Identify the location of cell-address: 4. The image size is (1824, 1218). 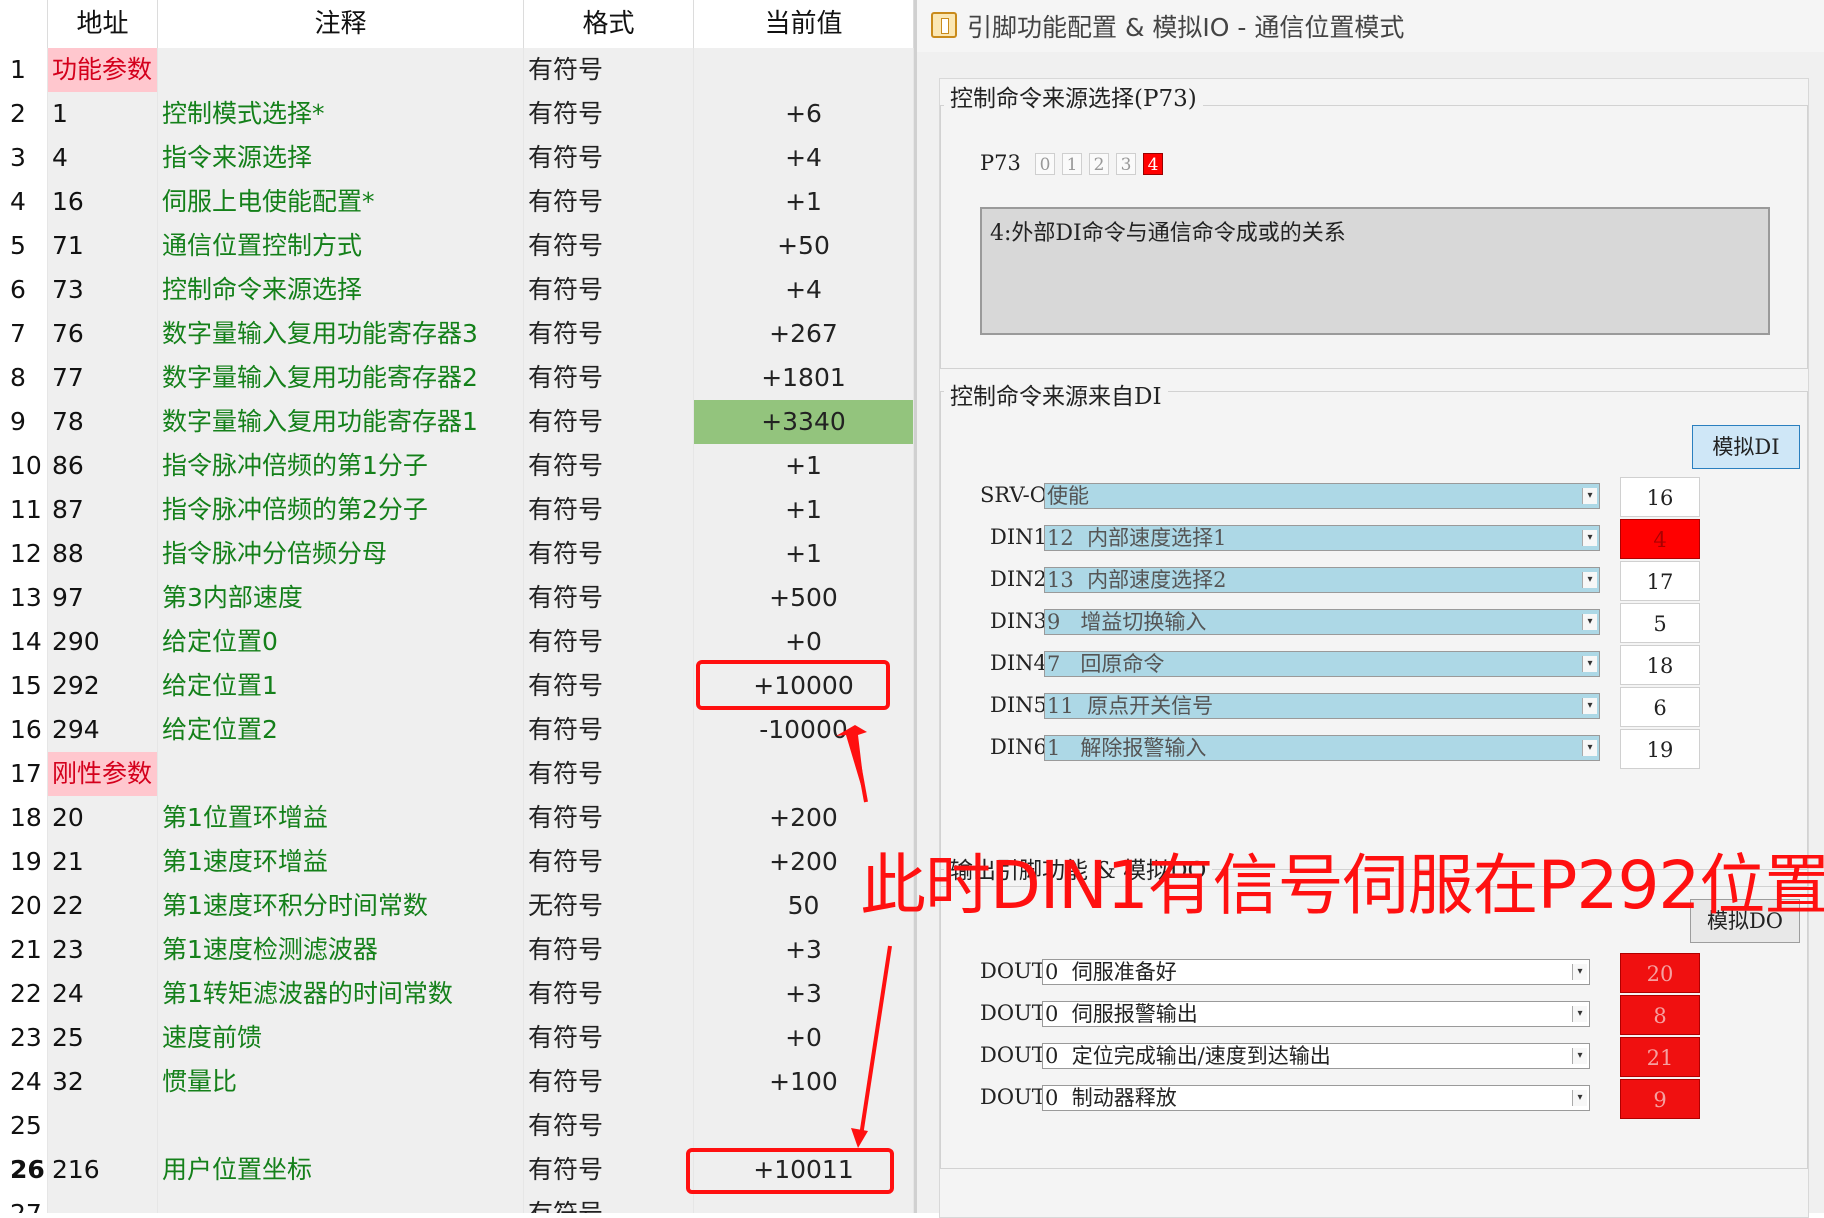
(103, 158).